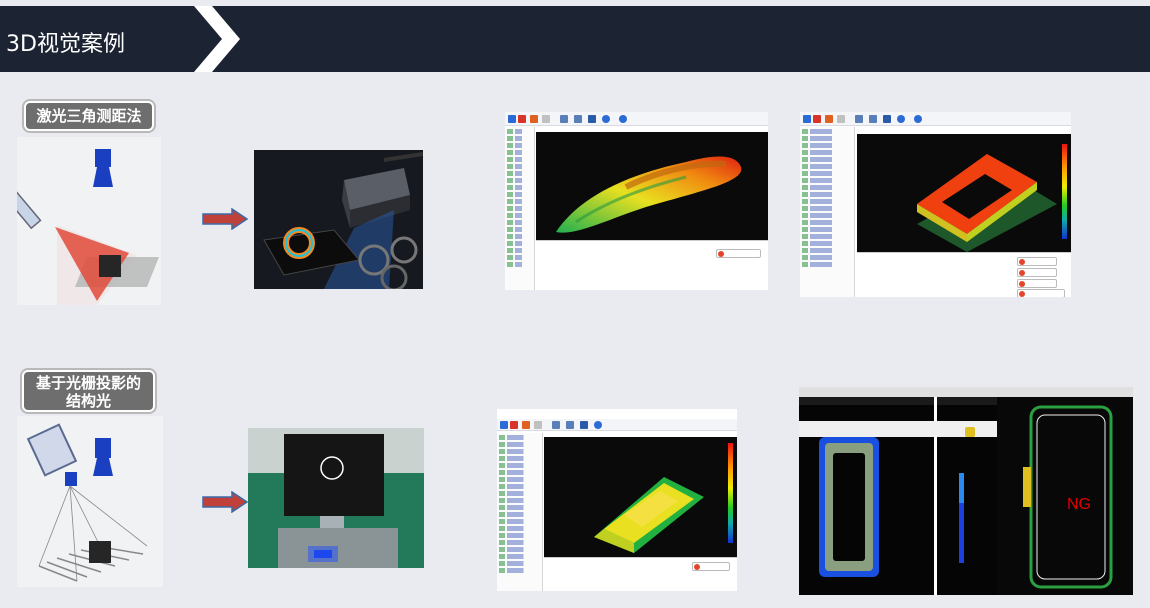  Describe the element at coordinates (575, 39) in the screenshot. I see `header-bar: 3D视觉案例` at that location.